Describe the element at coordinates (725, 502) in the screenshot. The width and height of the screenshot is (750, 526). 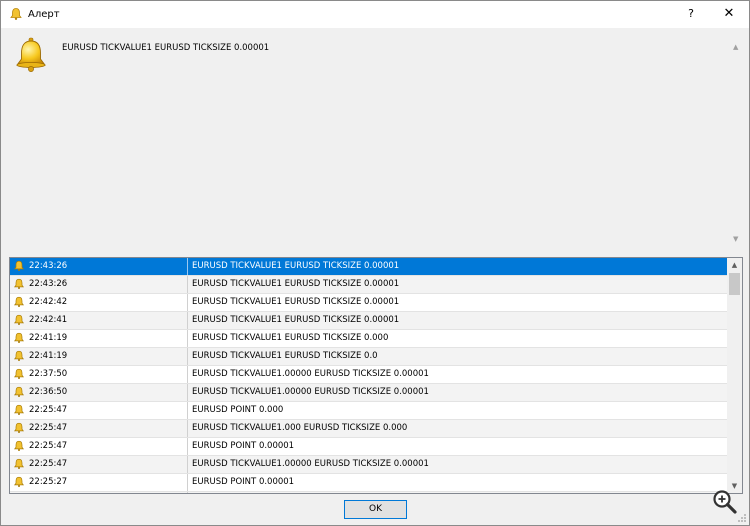
I see `zoom-in-icon` at that location.